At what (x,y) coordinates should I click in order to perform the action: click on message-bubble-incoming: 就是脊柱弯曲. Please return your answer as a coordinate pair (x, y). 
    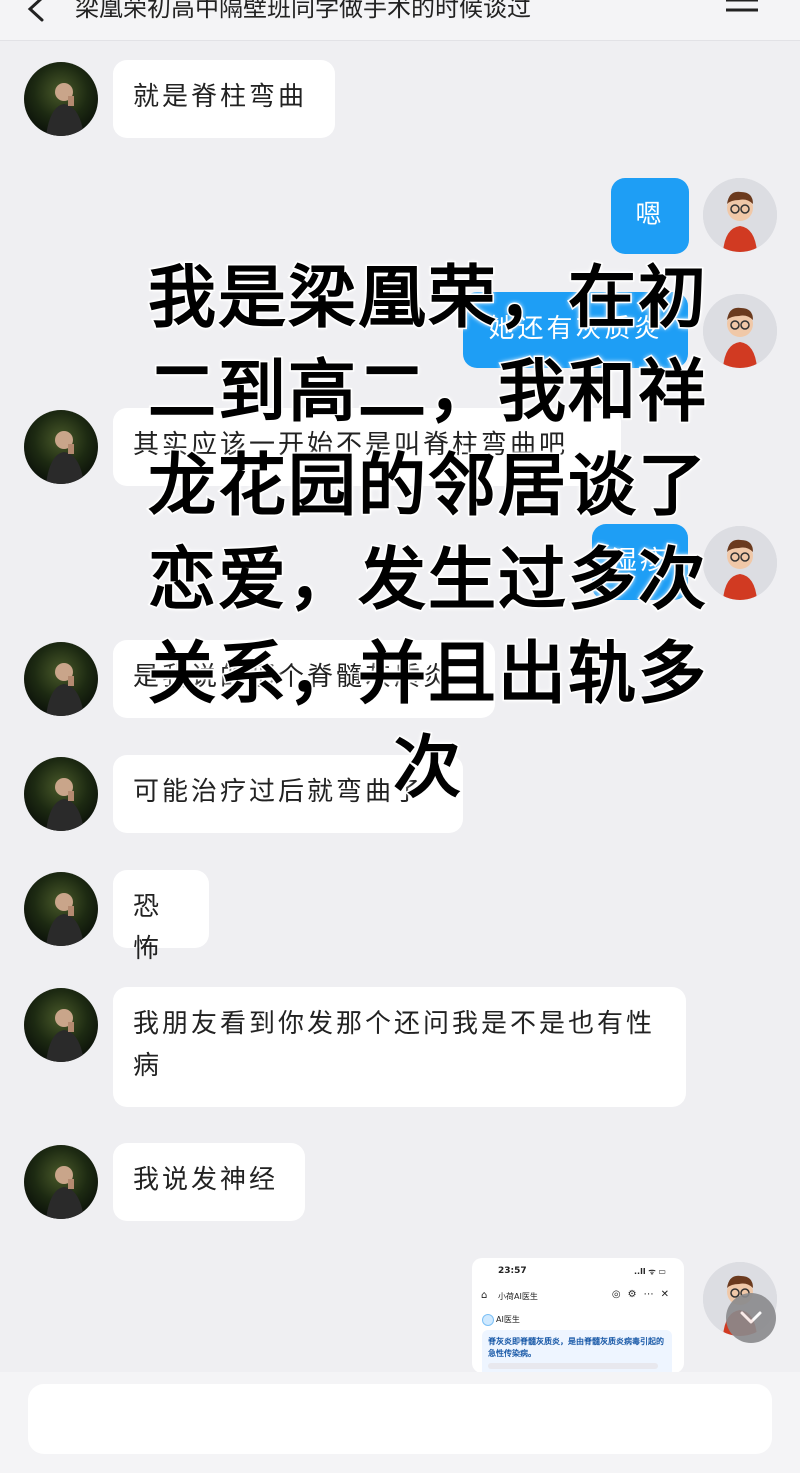
    Looking at the image, I should click on (224, 99).